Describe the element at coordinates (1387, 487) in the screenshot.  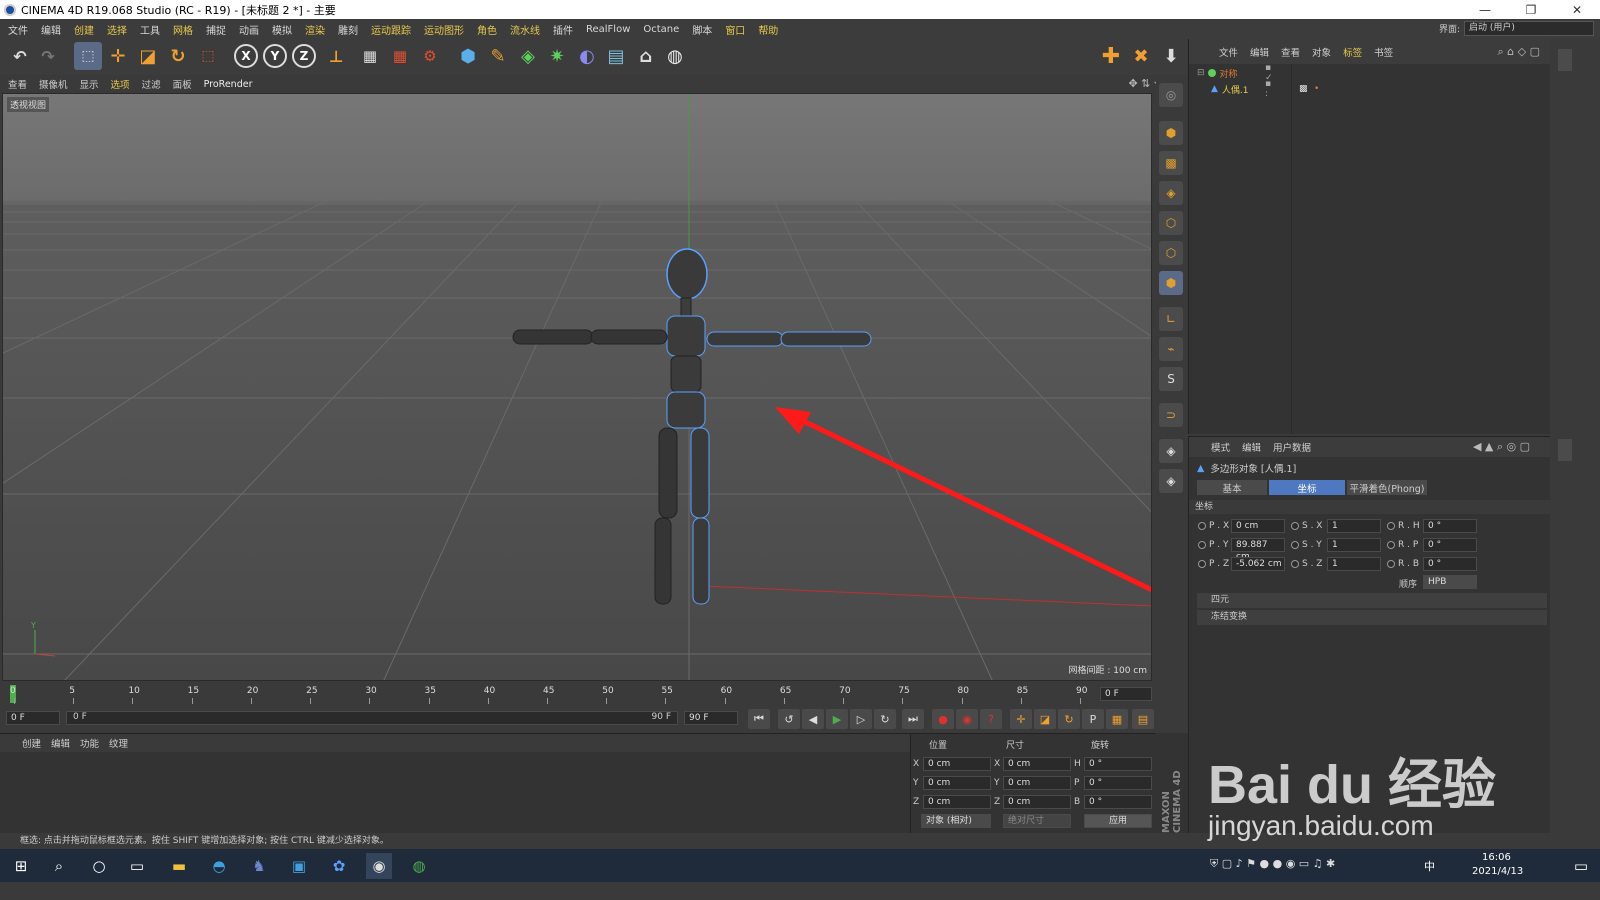
I see `attr-tab-phong: 平滑着色(Phong)` at that location.